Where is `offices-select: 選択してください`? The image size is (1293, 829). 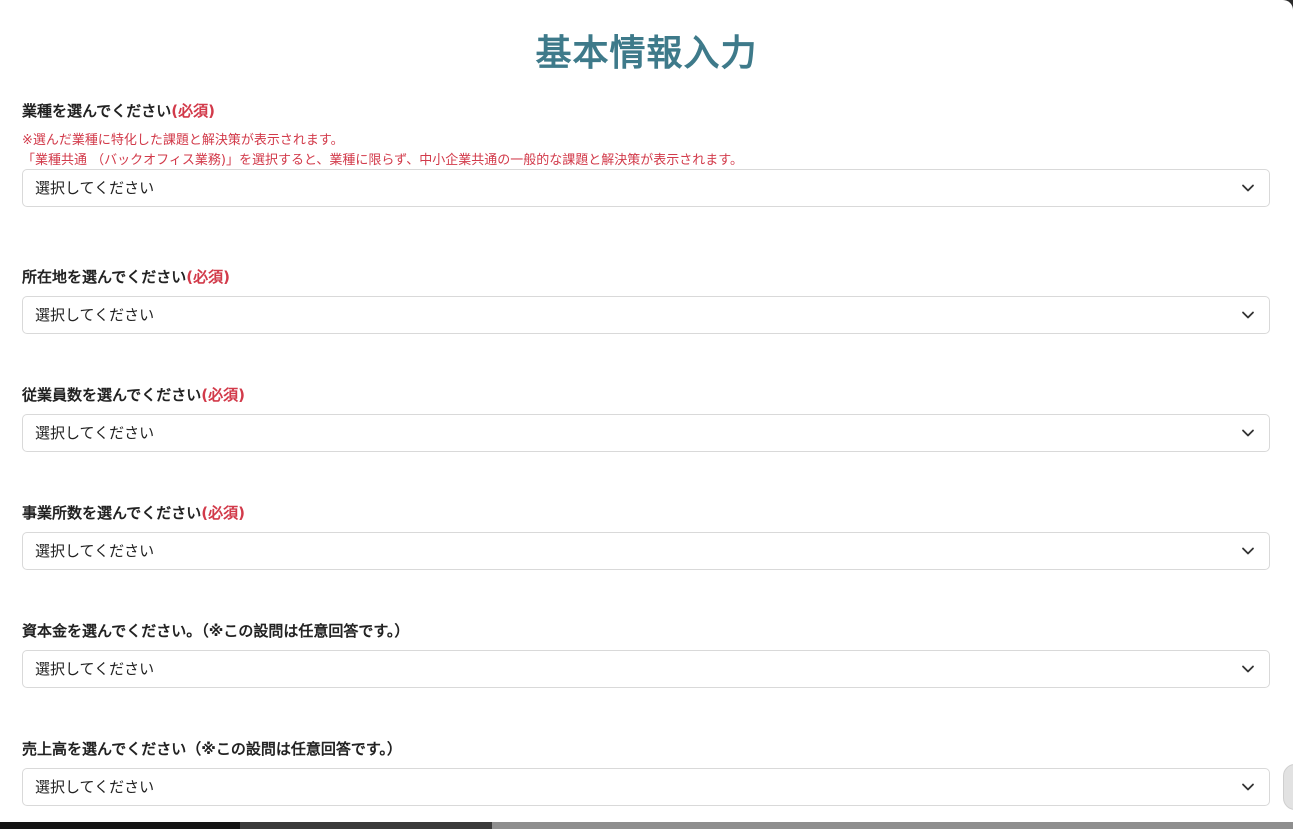
offices-select: 選択してください is located at coordinates (646, 551).